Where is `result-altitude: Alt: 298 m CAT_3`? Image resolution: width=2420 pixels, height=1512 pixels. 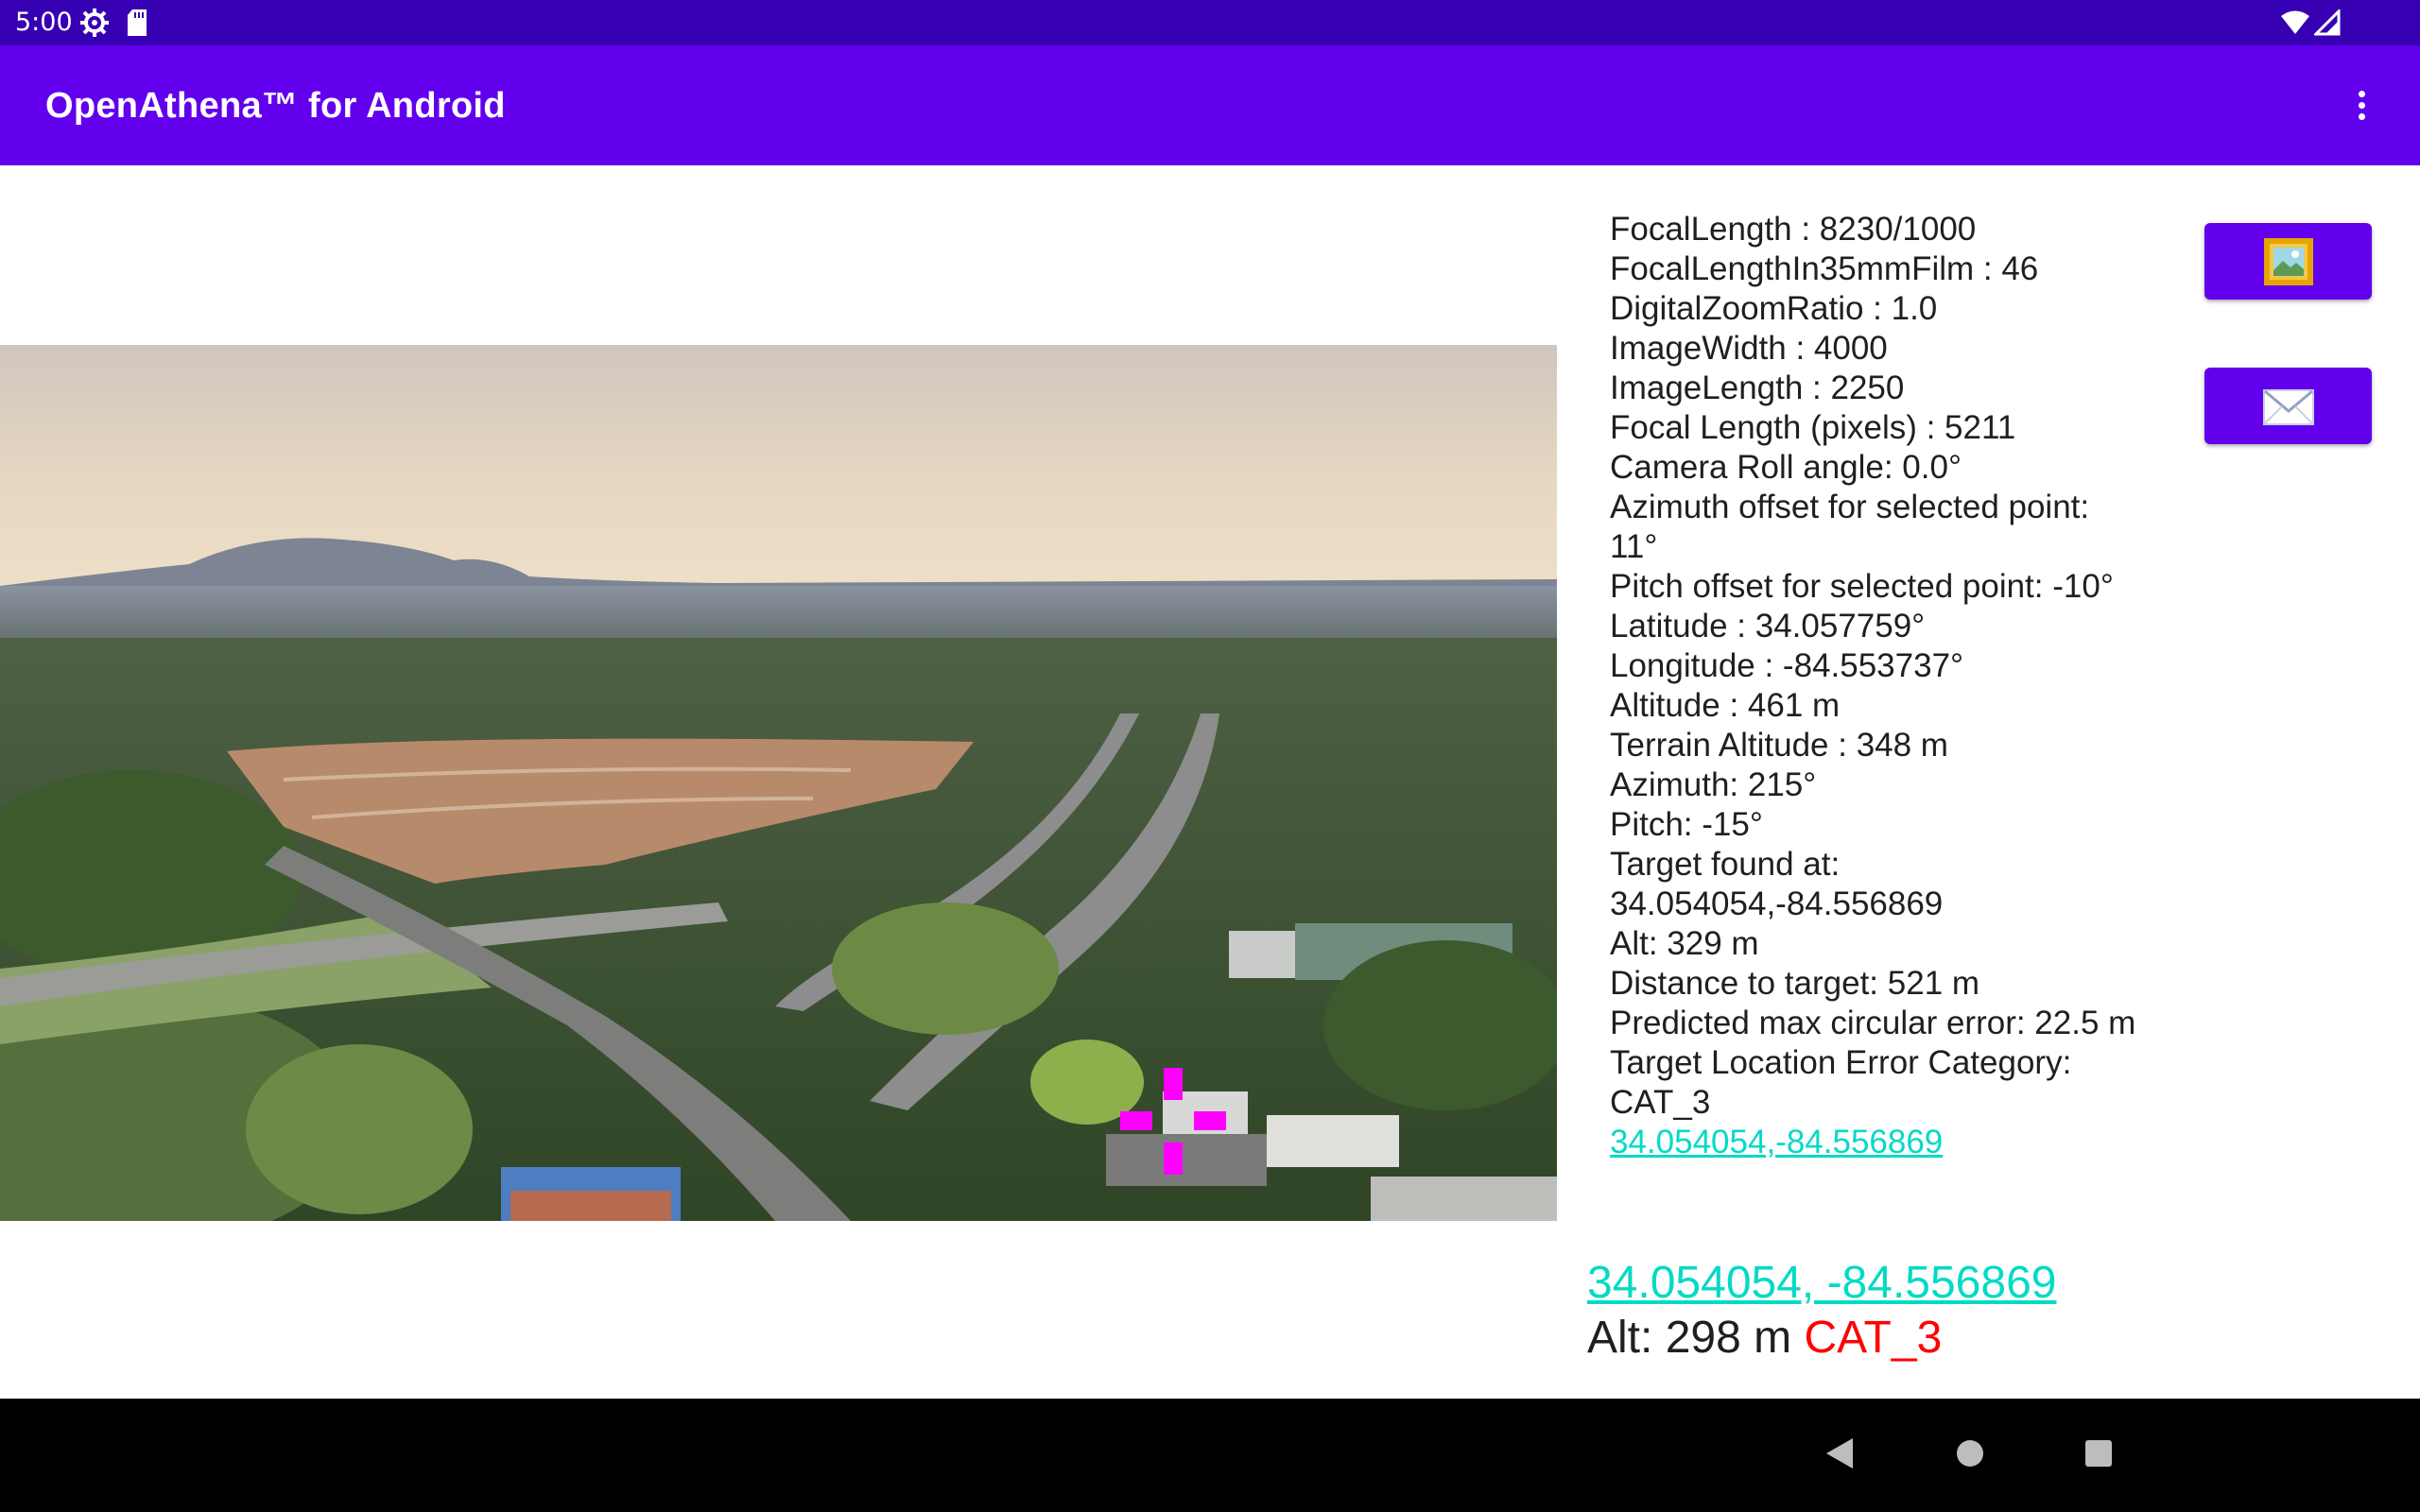
result-altitude: Alt: 298 m CAT_3 is located at coordinates (1765, 1338).